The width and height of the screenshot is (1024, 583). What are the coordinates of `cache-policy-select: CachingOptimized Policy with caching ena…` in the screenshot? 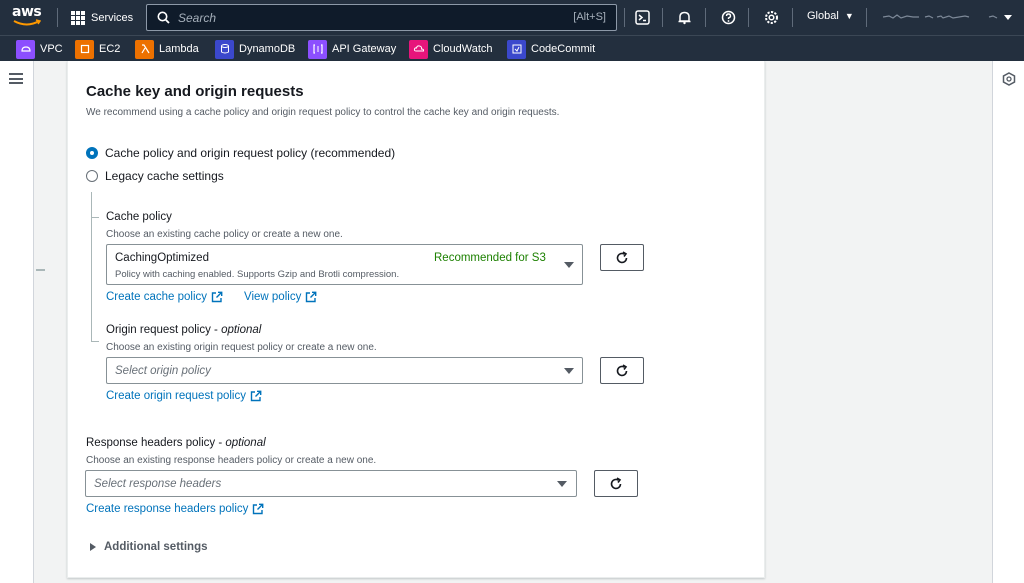 It's located at (344, 264).